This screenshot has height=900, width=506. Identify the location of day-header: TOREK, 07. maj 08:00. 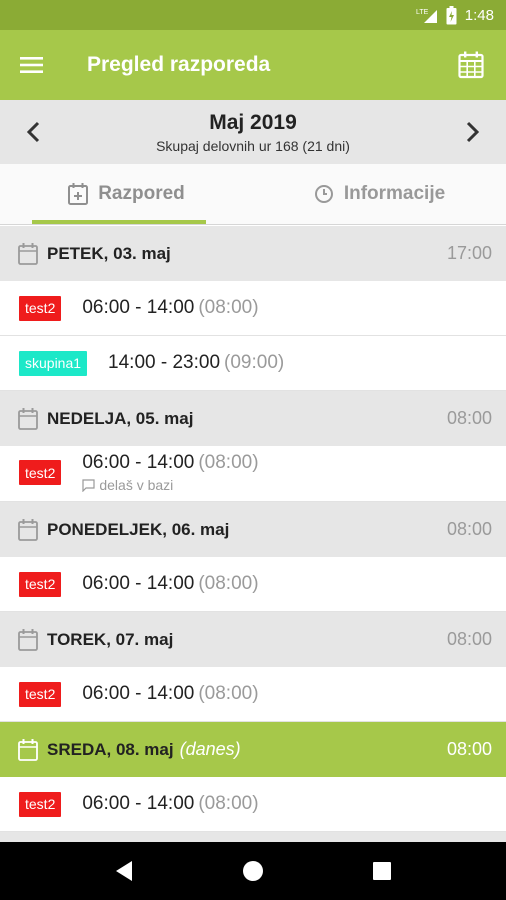
(253, 639).